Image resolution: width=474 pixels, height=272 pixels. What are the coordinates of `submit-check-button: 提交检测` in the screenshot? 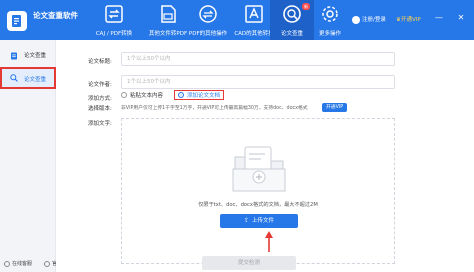 It's located at (249, 263).